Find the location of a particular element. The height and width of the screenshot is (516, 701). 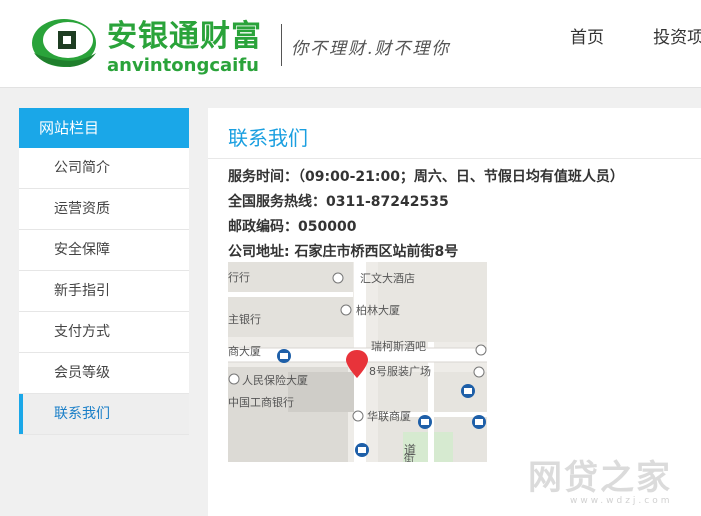

page-title: 联系我们 is located at coordinates (268, 138).